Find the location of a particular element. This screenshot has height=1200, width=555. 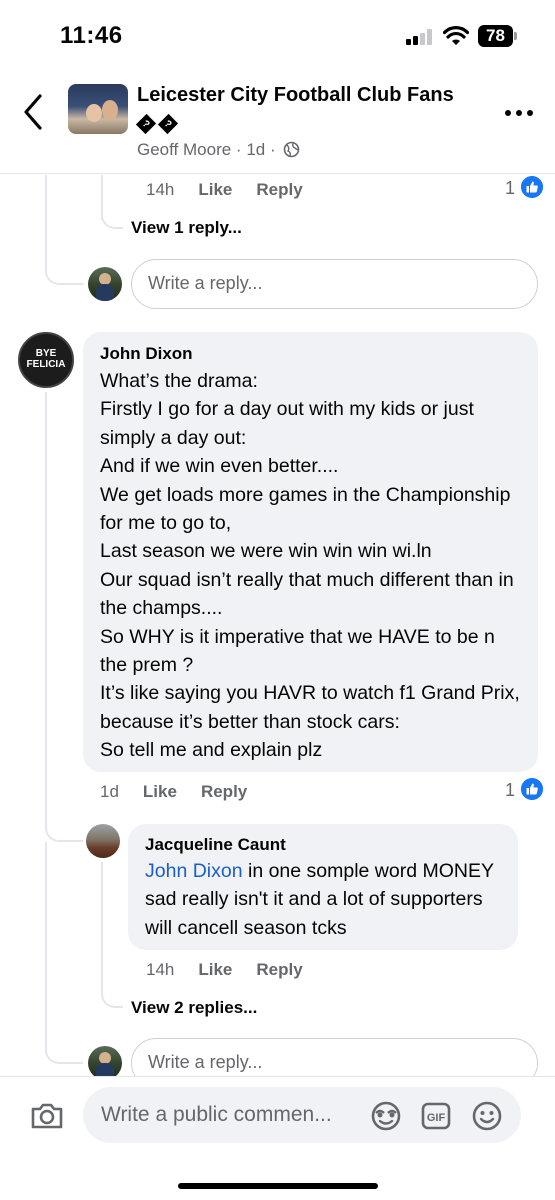

more-options-icon is located at coordinates (520, 113).